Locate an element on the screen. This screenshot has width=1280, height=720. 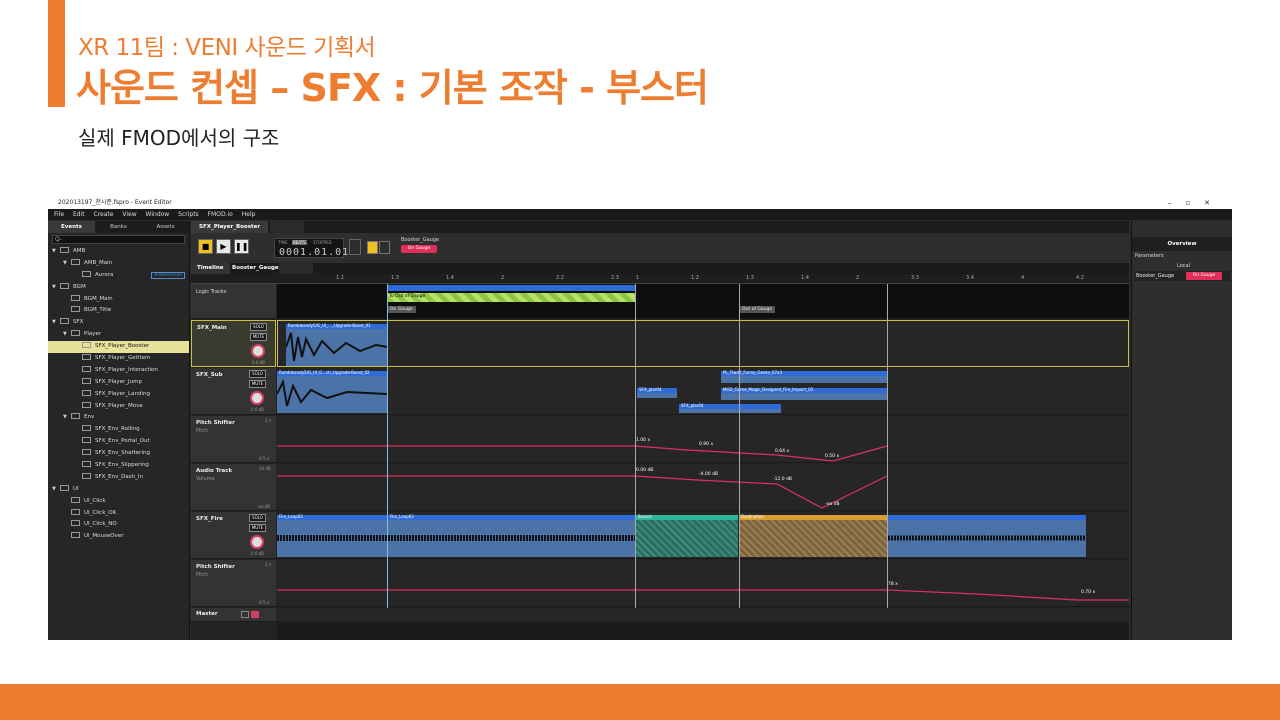
tab-timeline: Timeline is located at coordinates (210, 268).